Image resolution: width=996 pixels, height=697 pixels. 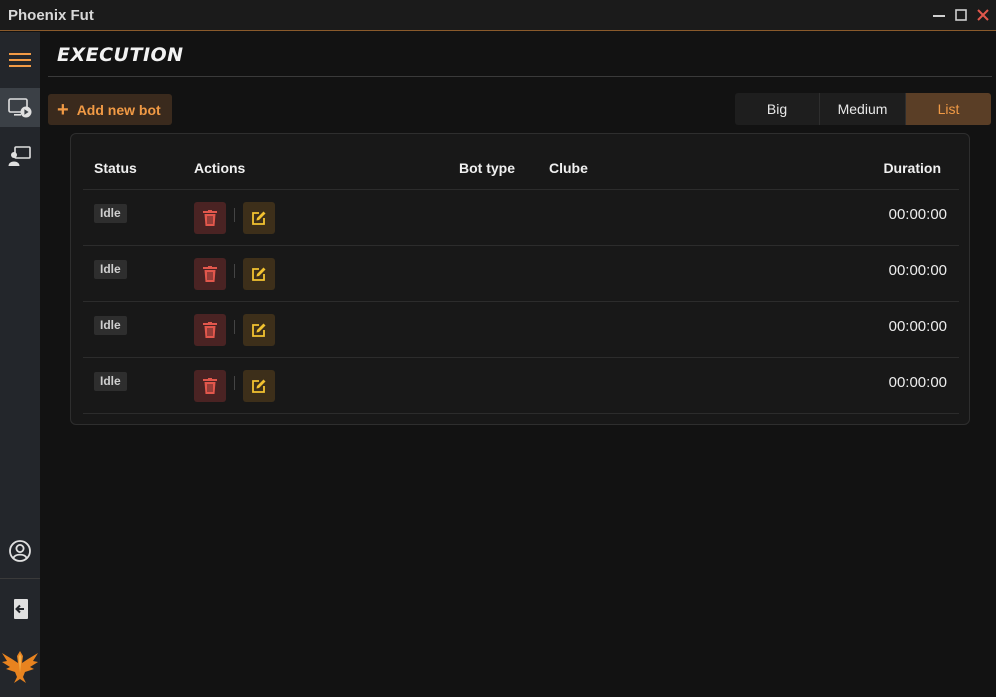 I want to click on user-presentation-icon, so click(x=19, y=156).